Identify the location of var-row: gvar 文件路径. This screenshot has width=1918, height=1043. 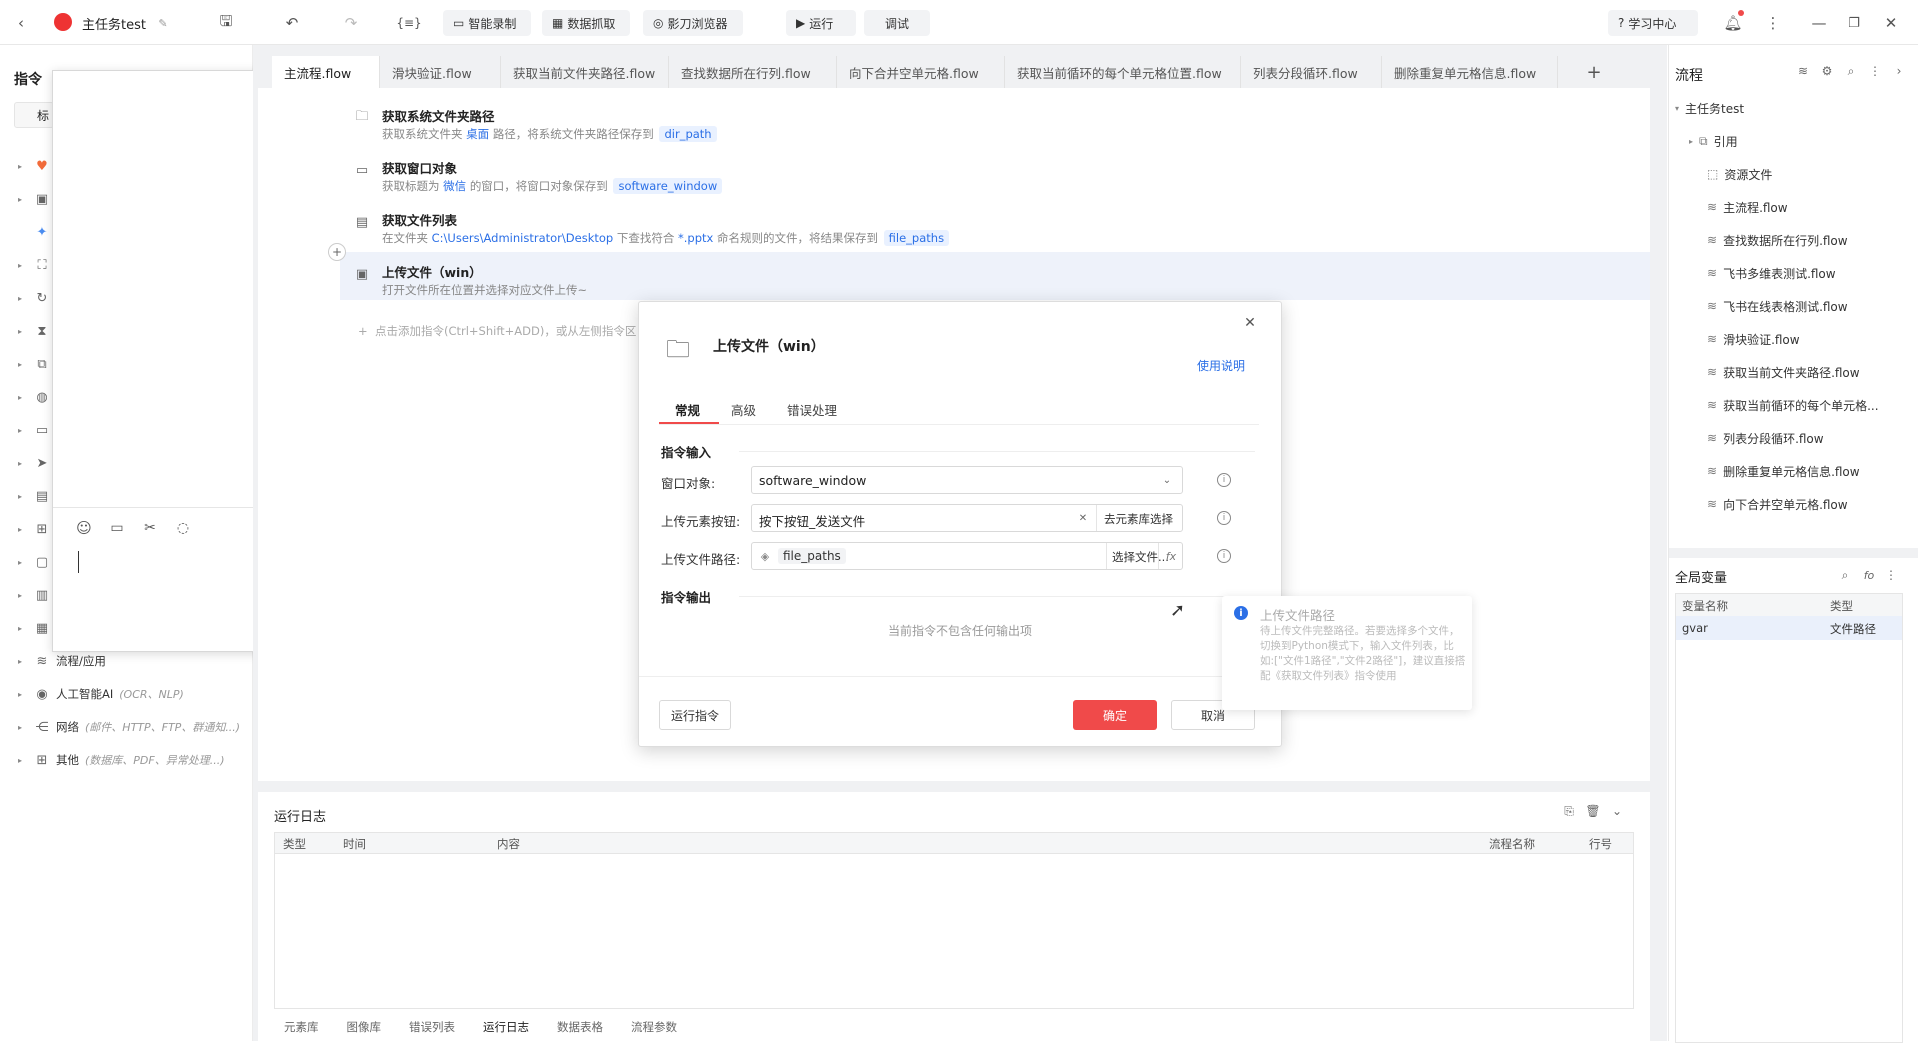
(1789, 628).